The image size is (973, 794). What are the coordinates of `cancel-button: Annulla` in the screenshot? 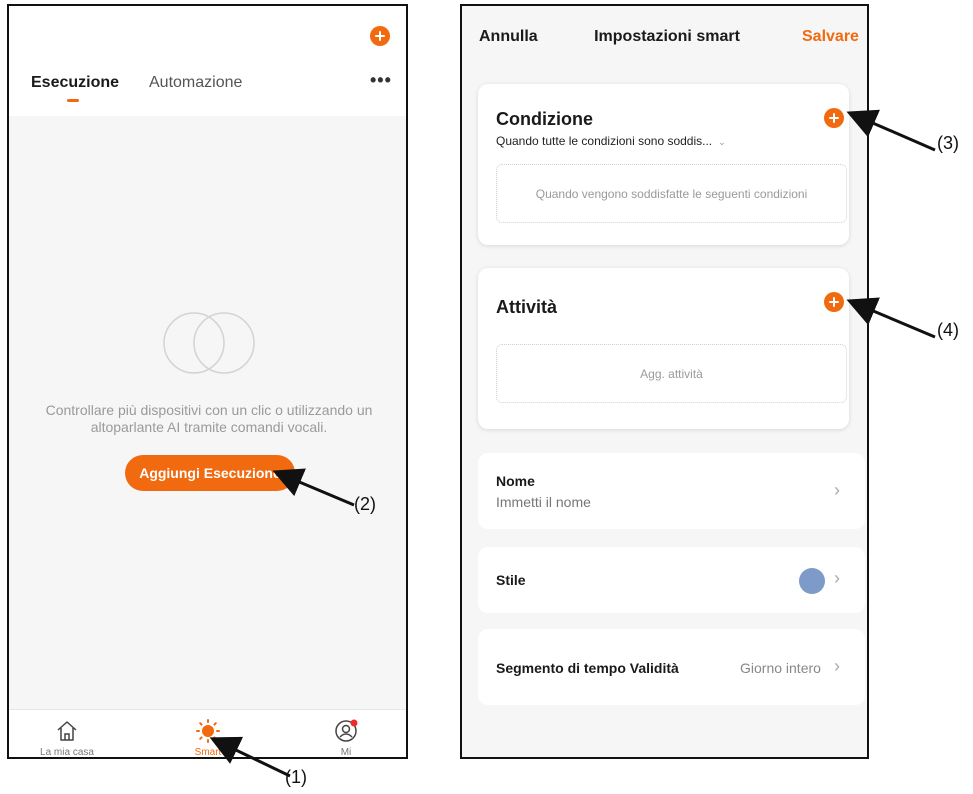 It's located at (508, 37).